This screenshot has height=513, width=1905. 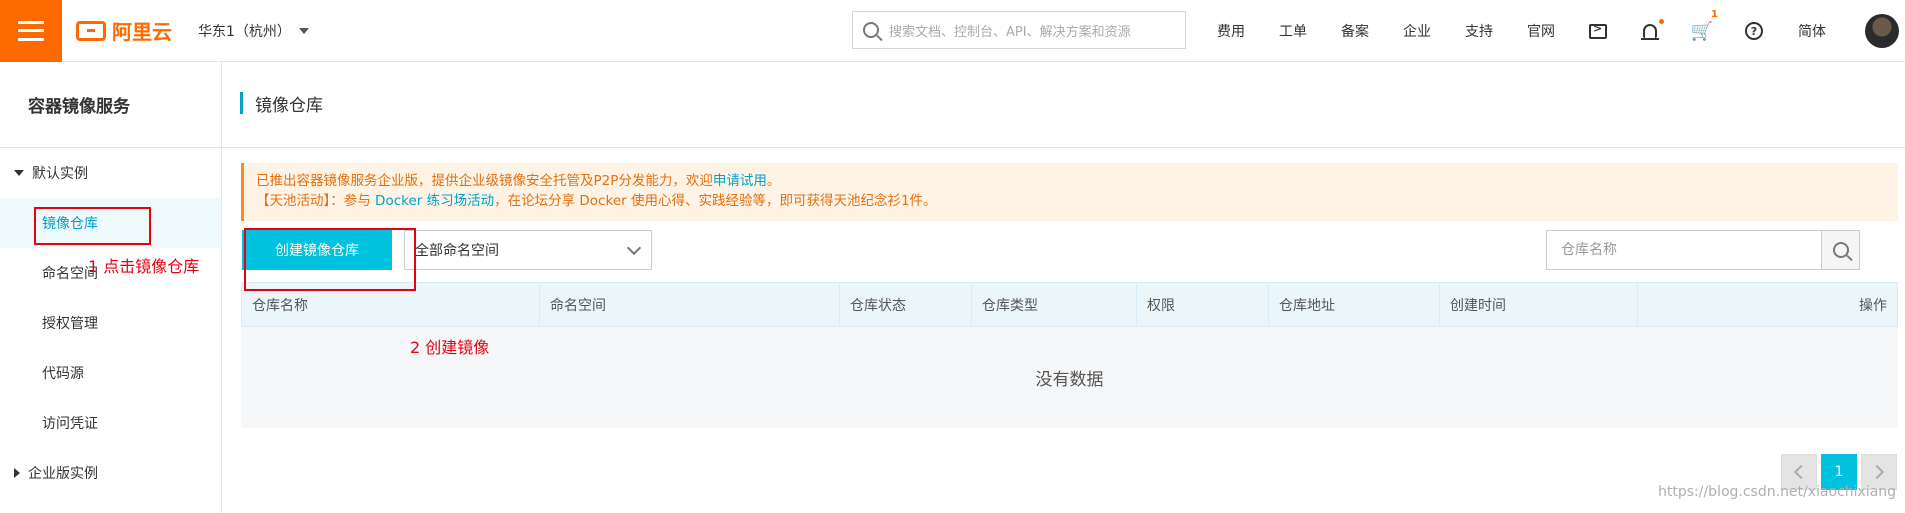 I want to click on language-switch: 简体, so click(x=1812, y=31).